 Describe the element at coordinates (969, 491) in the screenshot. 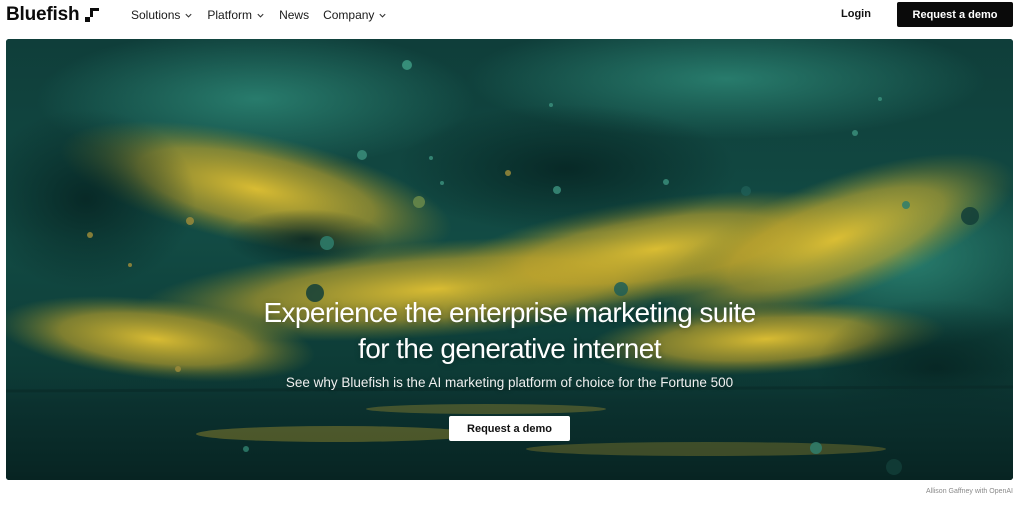

I see `image-credit: Allison Gaffney with OpenAI` at that location.